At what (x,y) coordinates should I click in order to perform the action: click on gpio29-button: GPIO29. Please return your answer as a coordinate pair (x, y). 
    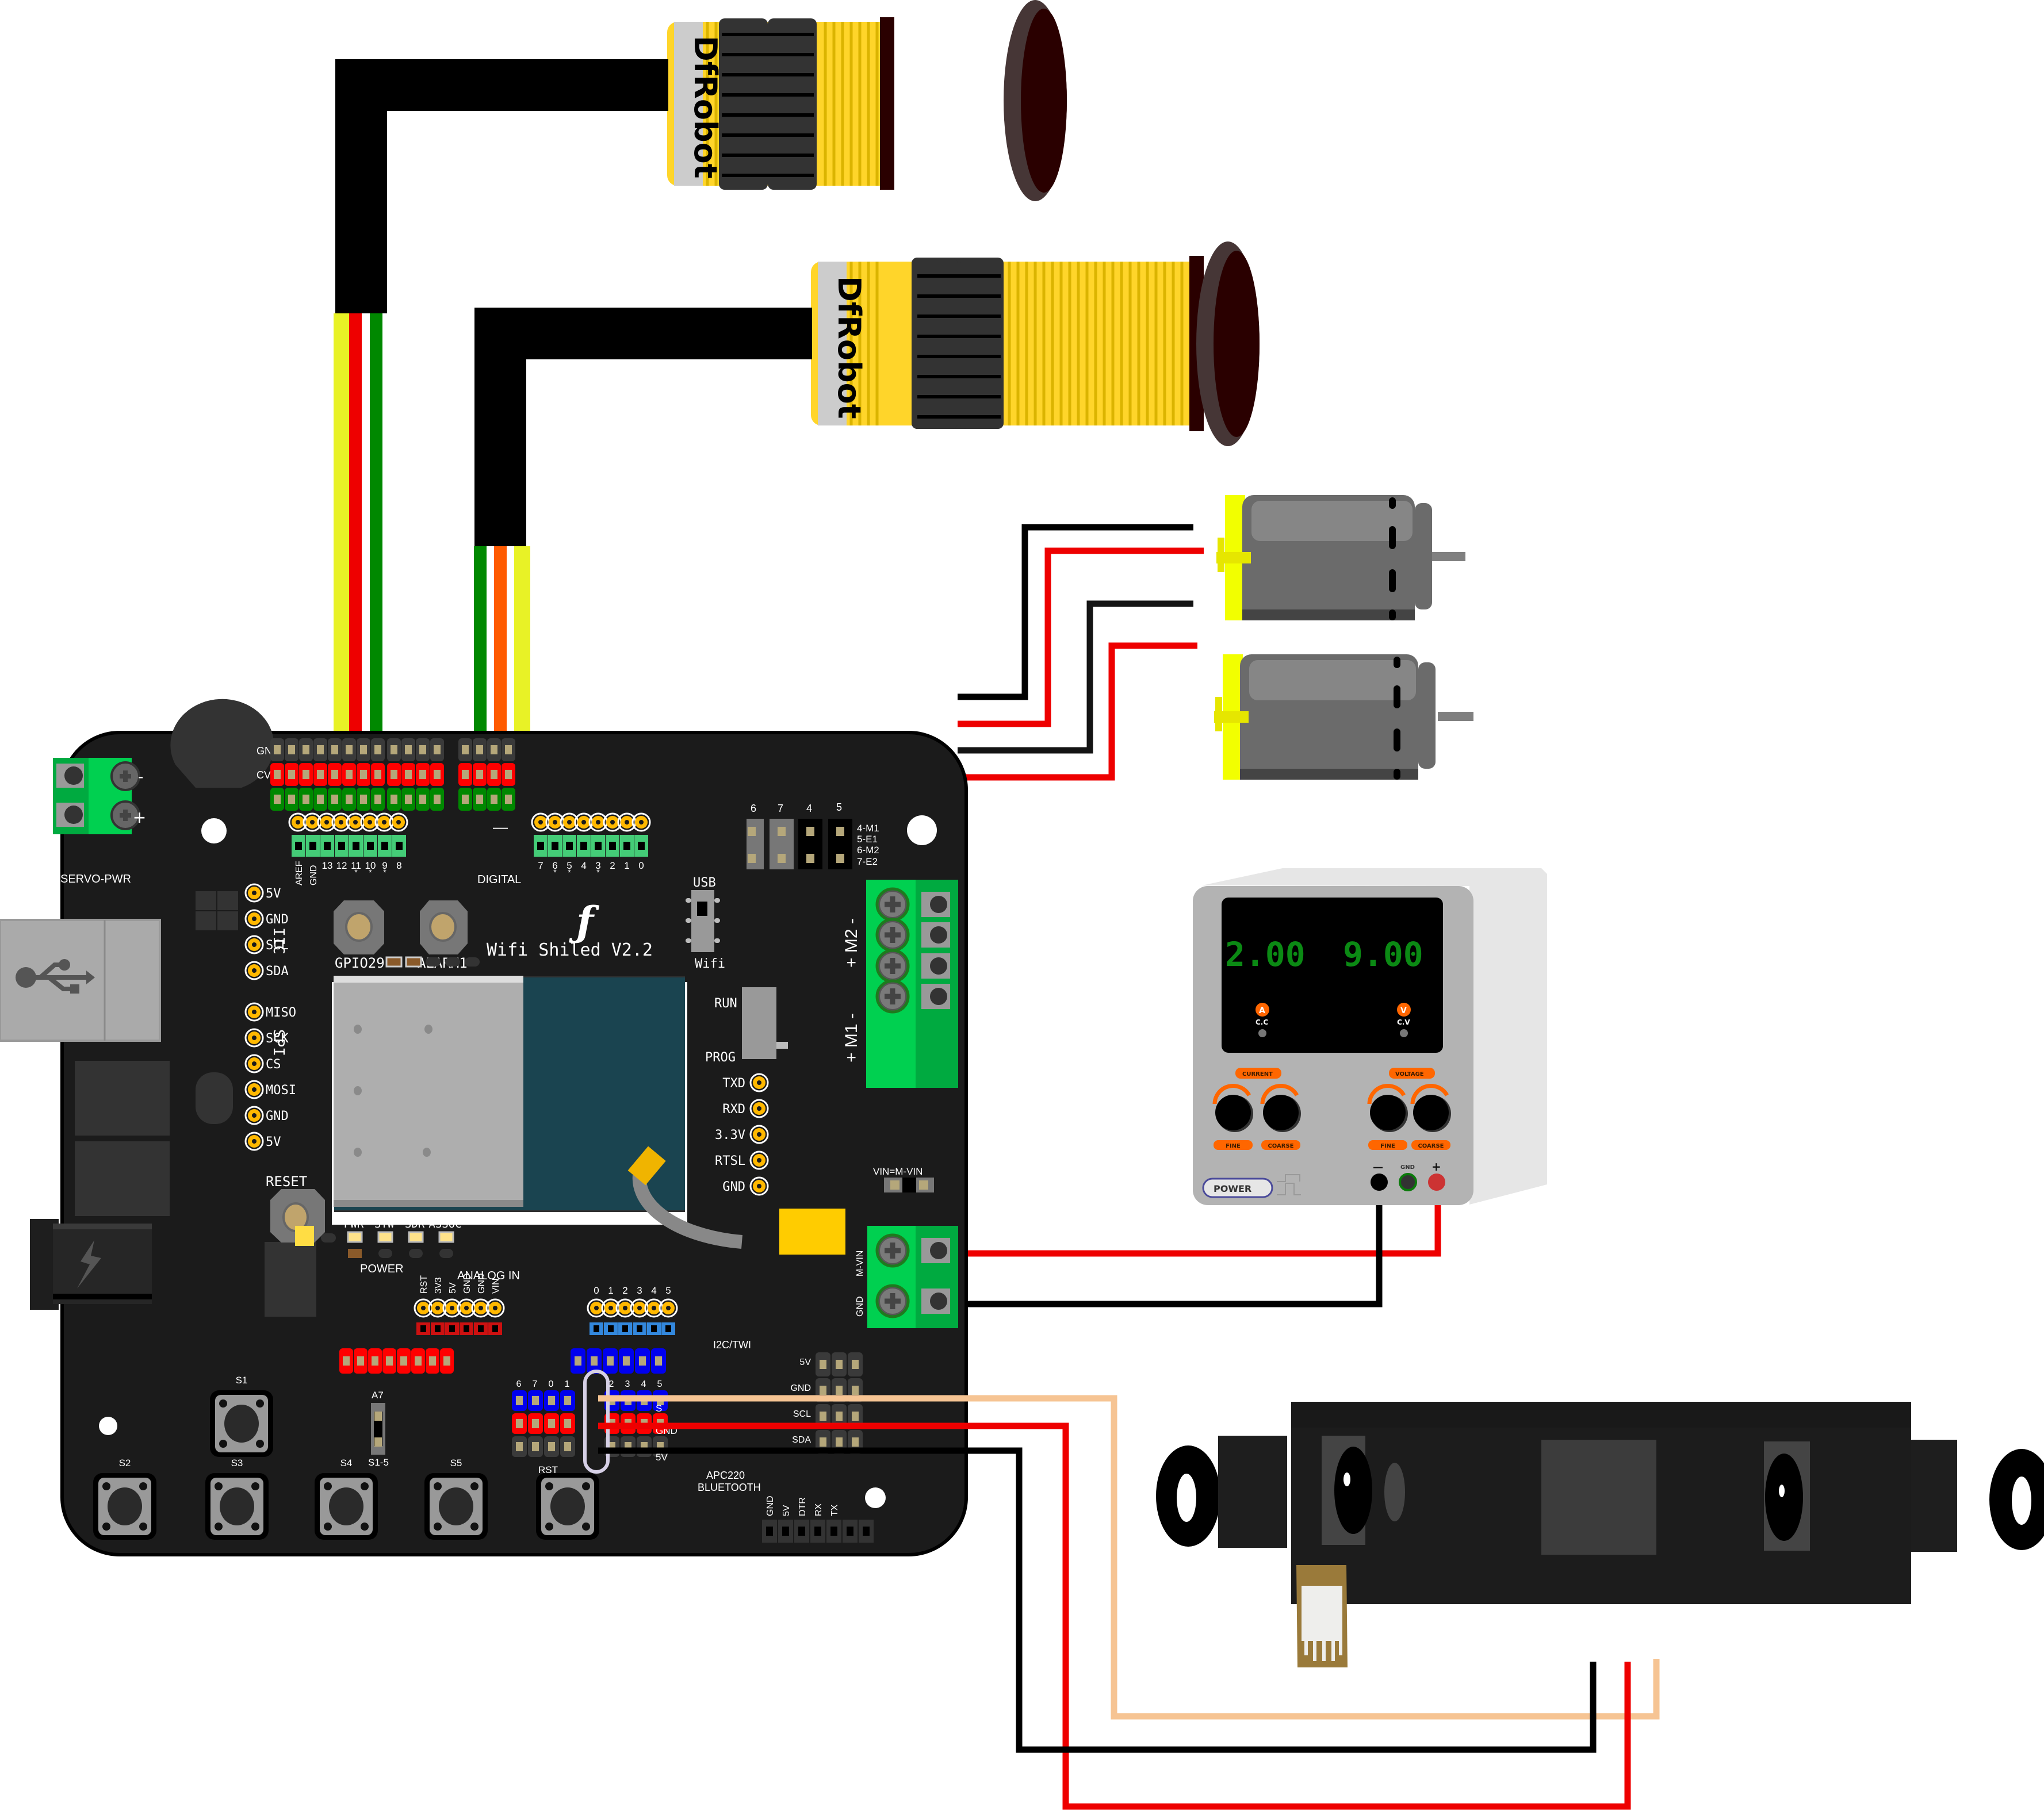
    Looking at the image, I should click on (360, 935).